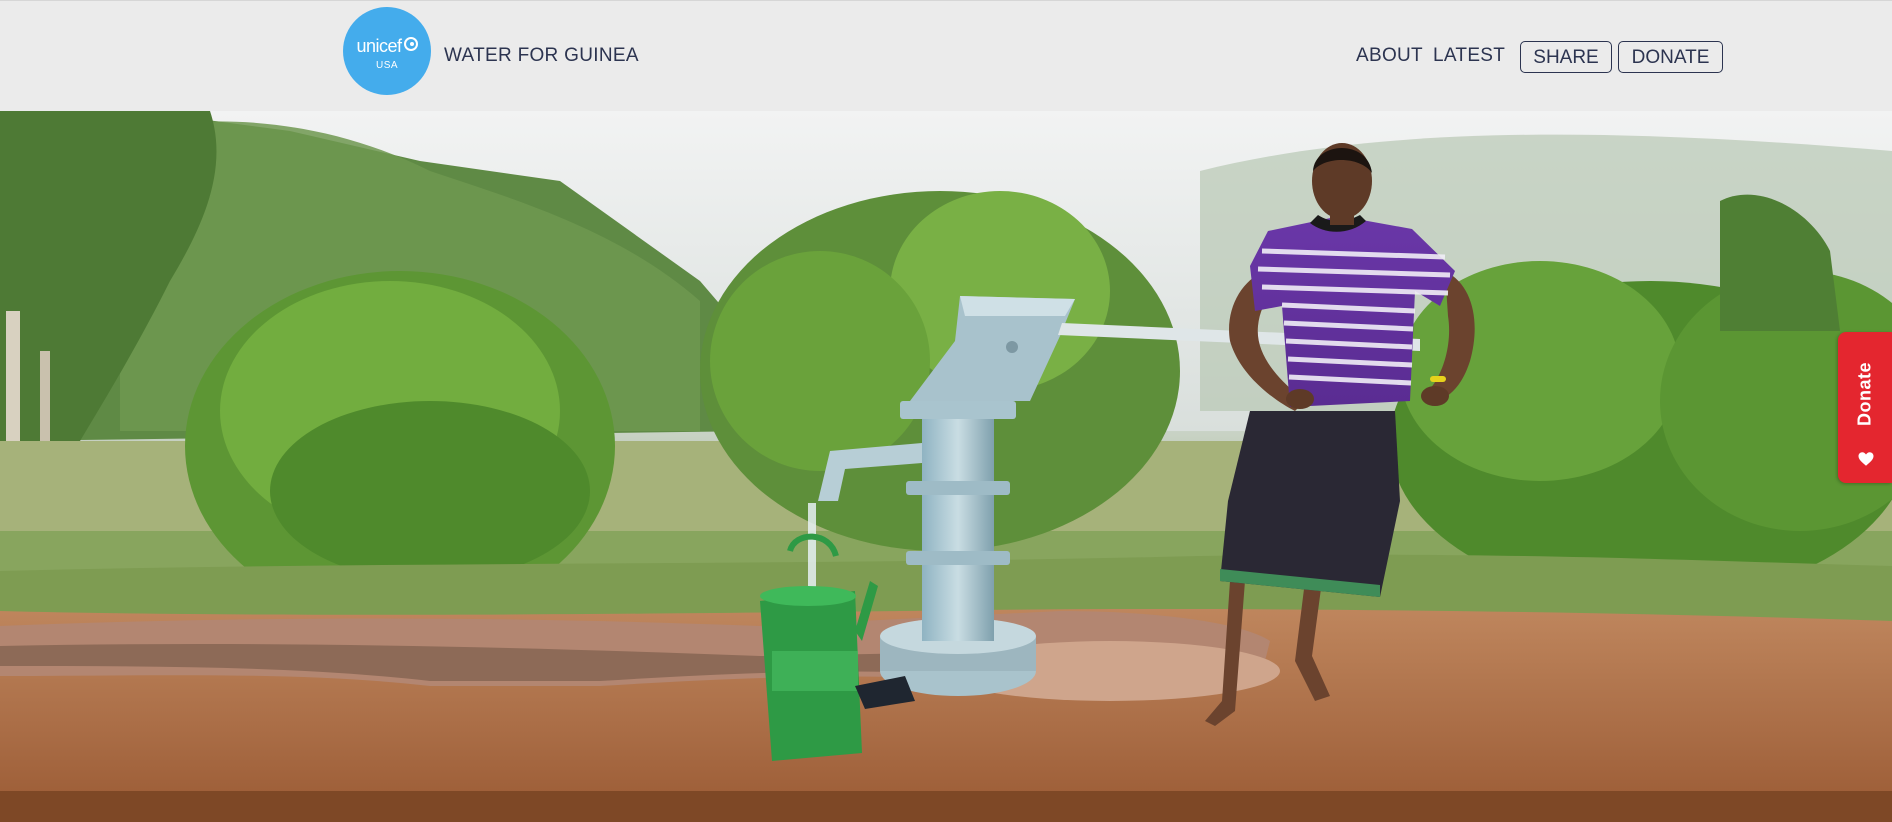  Describe the element at coordinates (410, 44) in the screenshot. I see `unicef-globe-icon` at that location.